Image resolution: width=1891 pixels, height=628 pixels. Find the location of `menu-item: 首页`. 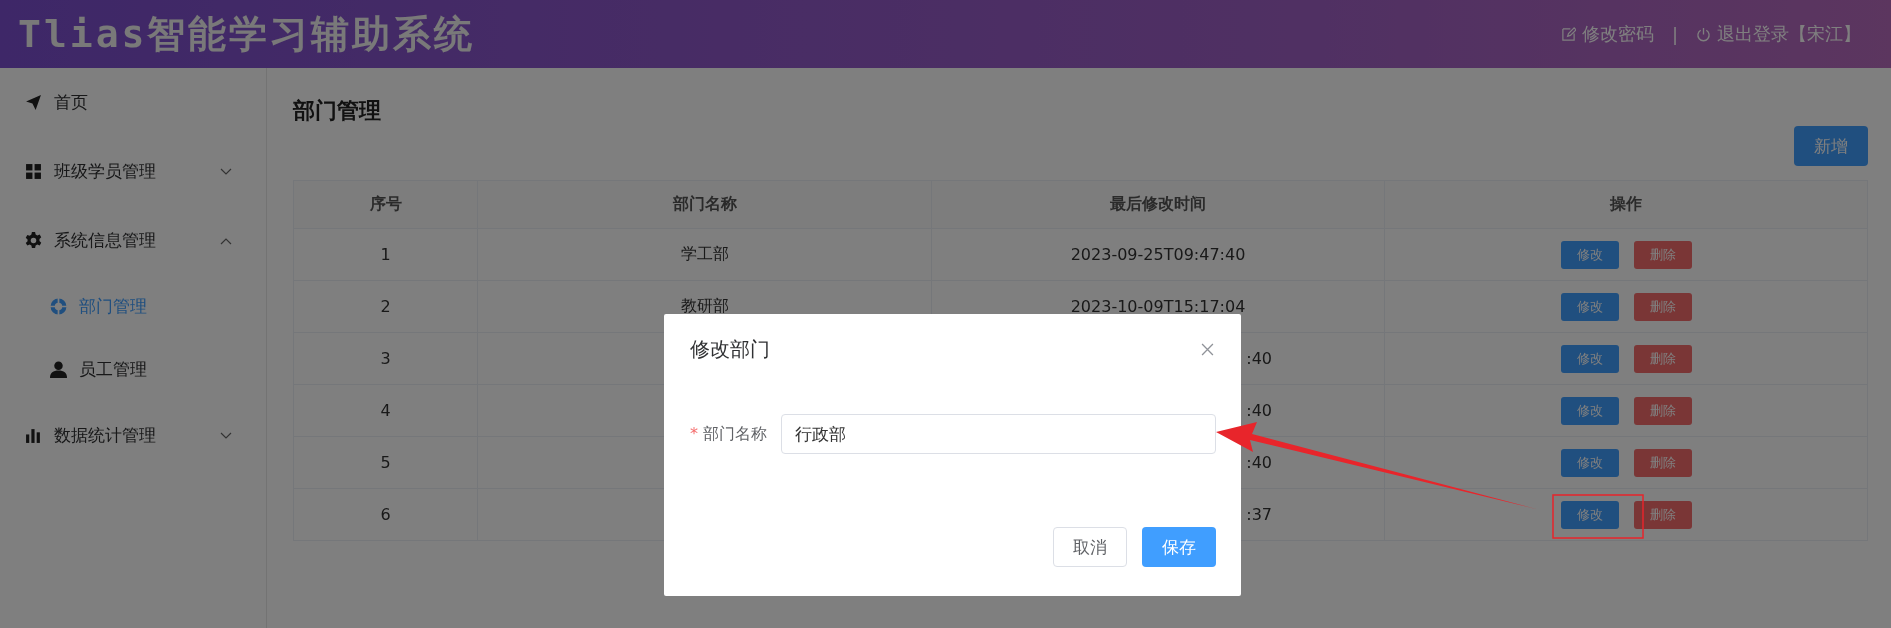

menu-item: 首页 is located at coordinates (133, 102).